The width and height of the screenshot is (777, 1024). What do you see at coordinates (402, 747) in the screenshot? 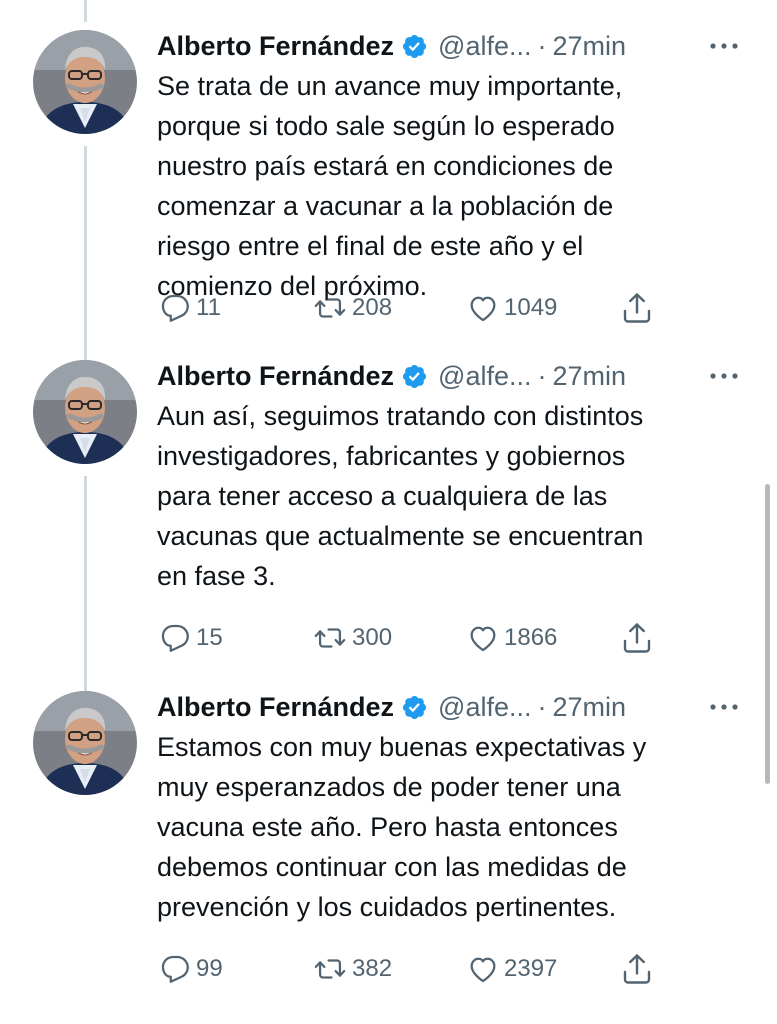
I see `tweet-text-line: Estamos con muy buenas expectativas y` at bounding box center [402, 747].